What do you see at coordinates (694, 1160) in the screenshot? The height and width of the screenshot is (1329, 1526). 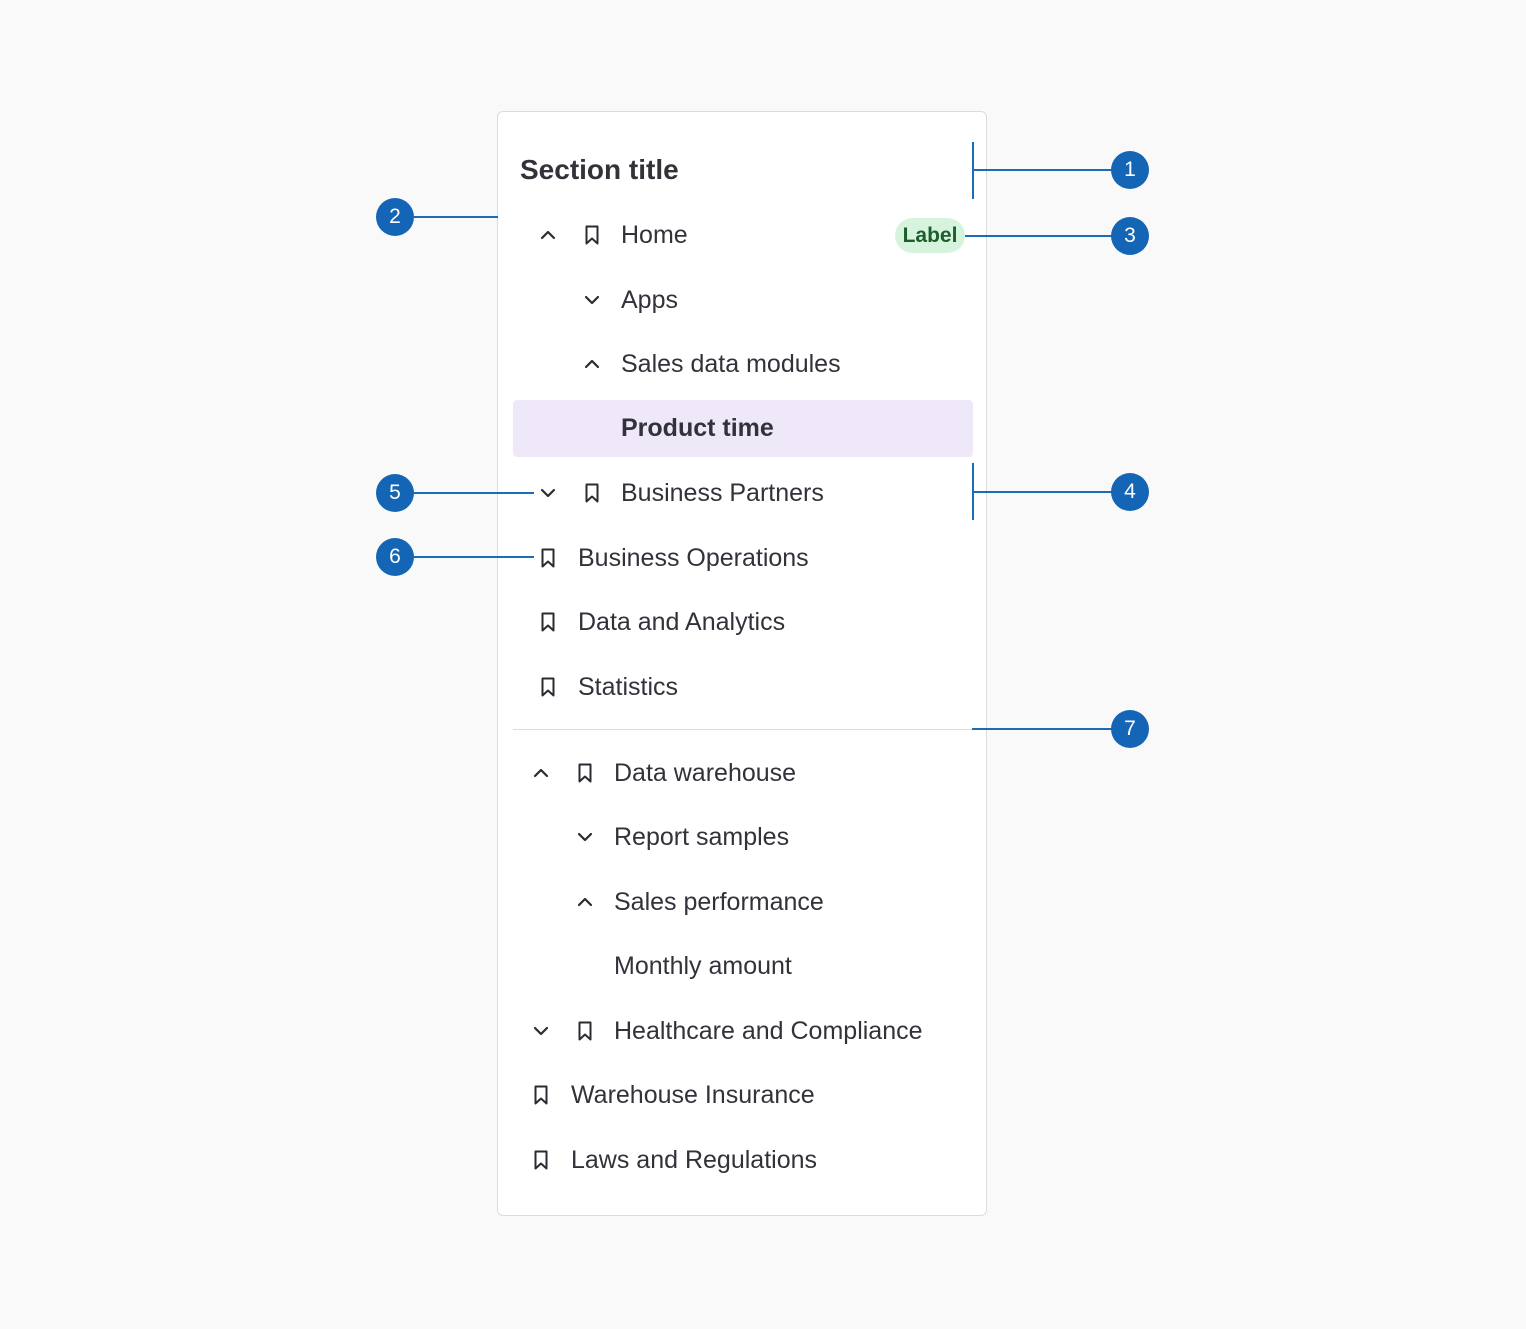 I see `nav-item-label: Laws and Regulations` at bounding box center [694, 1160].